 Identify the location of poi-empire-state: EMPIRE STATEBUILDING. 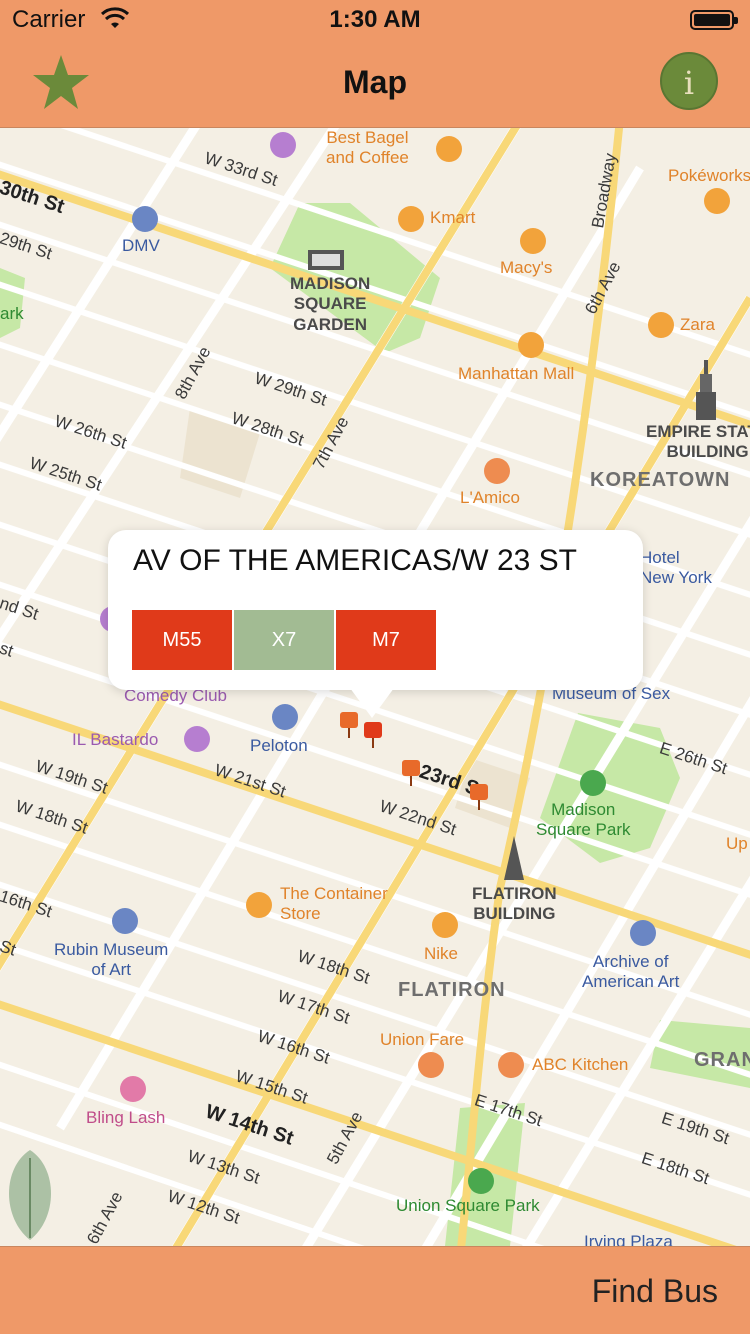
(698, 442).